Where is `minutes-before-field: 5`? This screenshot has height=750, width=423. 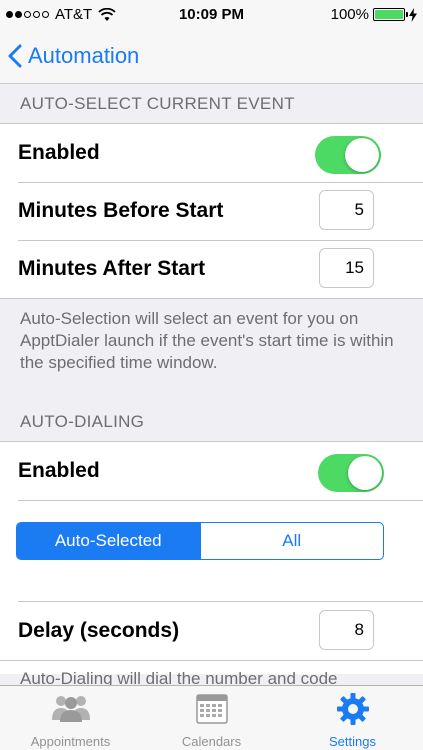 minutes-before-field: 5 is located at coordinates (346, 210).